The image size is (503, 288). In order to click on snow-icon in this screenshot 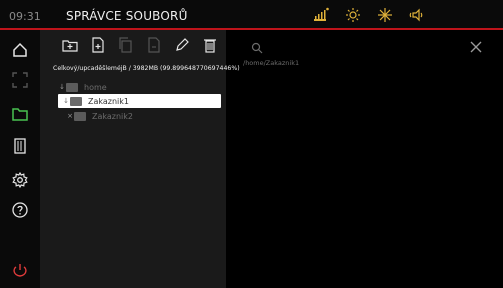, I will do `click(385, 15)`.